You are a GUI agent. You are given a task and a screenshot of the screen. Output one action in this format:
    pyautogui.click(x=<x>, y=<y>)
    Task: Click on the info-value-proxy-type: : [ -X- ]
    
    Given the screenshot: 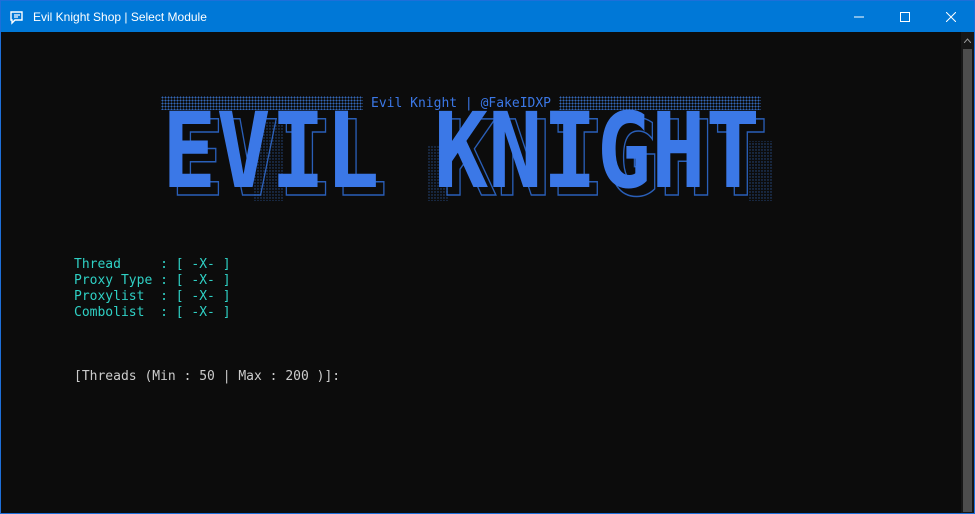 What is the action you would take?
    pyautogui.click(x=195, y=280)
    